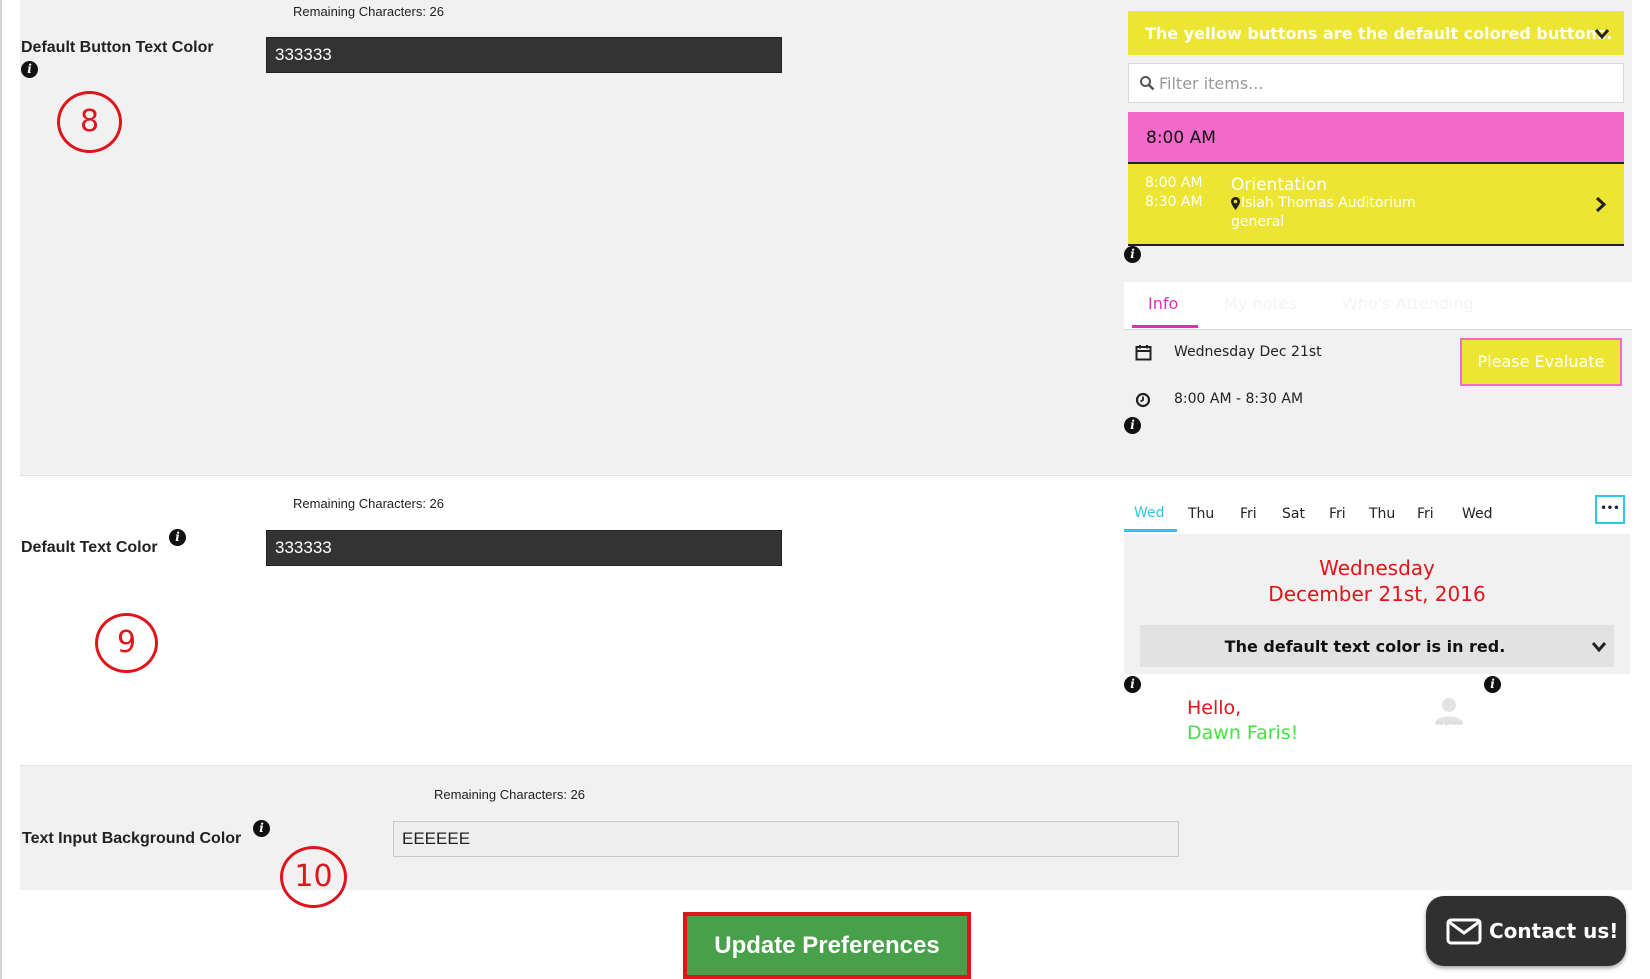  I want to click on no-photo-caption: no photo, so click(1449, 723).